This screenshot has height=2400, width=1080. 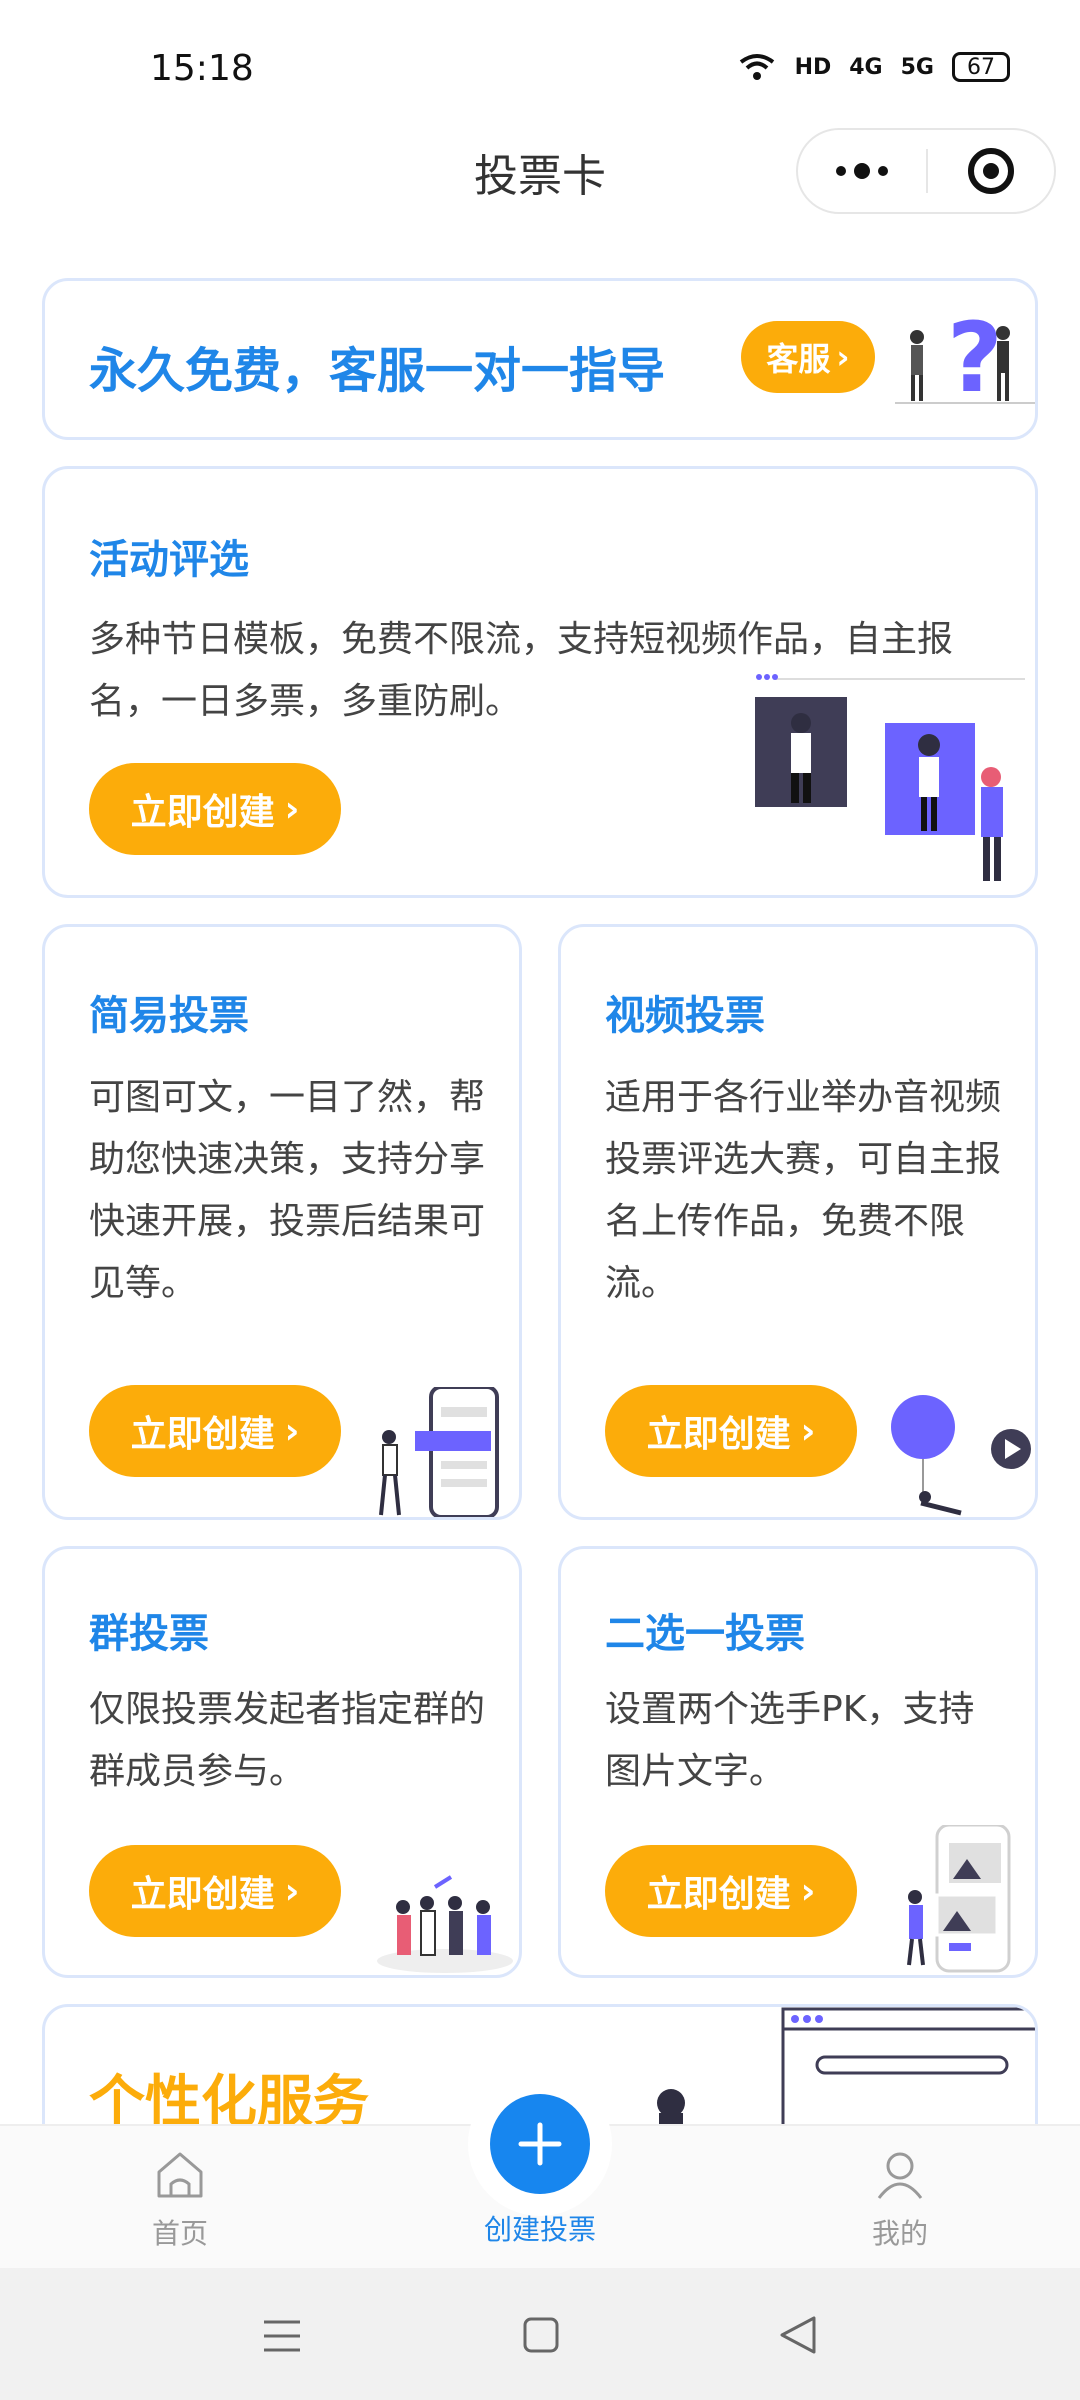 I want to click on mini-program-capsule, so click(x=926, y=171).